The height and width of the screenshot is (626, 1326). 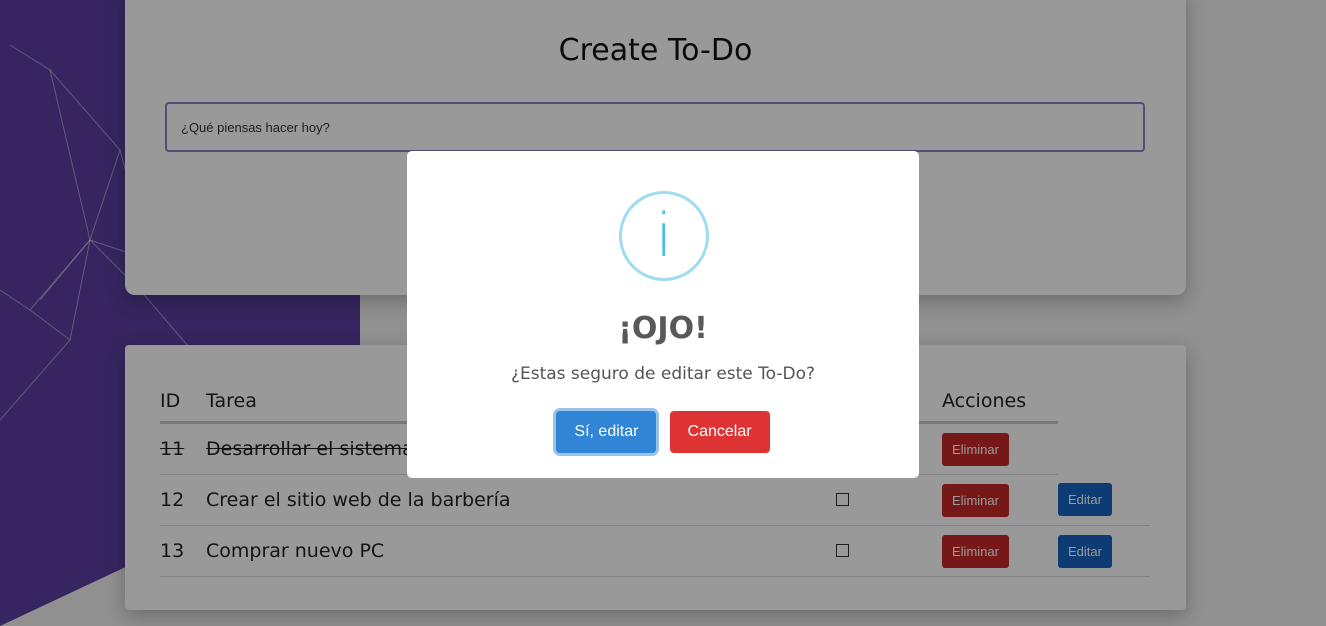 What do you see at coordinates (663, 432) in the screenshot?
I see `dialog-actions: Sí, editar Cancelar` at bounding box center [663, 432].